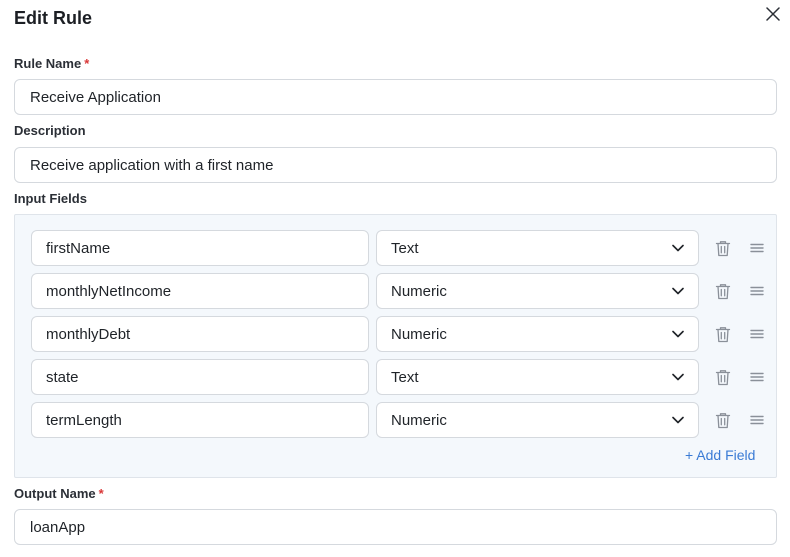 The height and width of the screenshot is (557, 790). Describe the element at coordinates (50, 198) in the screenshot. I see `input-fields-label: Input Fields` at that location.